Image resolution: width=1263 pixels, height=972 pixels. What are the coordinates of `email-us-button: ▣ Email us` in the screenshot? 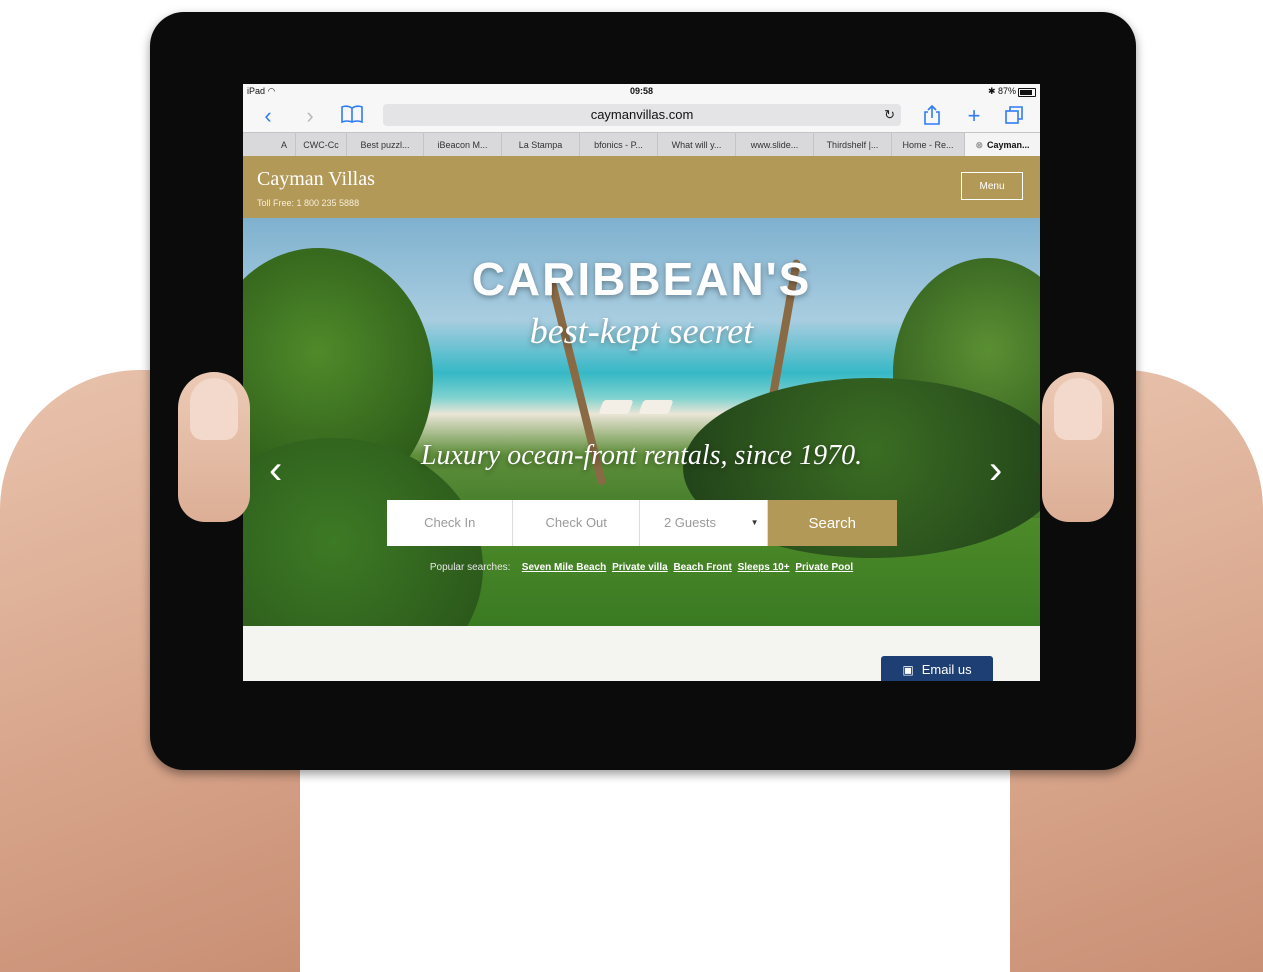 It's located at (937, 668).